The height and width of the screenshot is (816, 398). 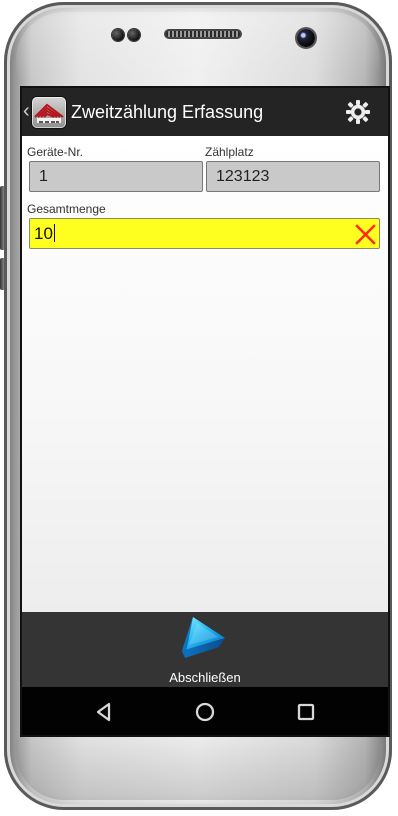 I want to click on app-bar: ‹ Zweitzählung Erfassung, so click(x=205, y=112).